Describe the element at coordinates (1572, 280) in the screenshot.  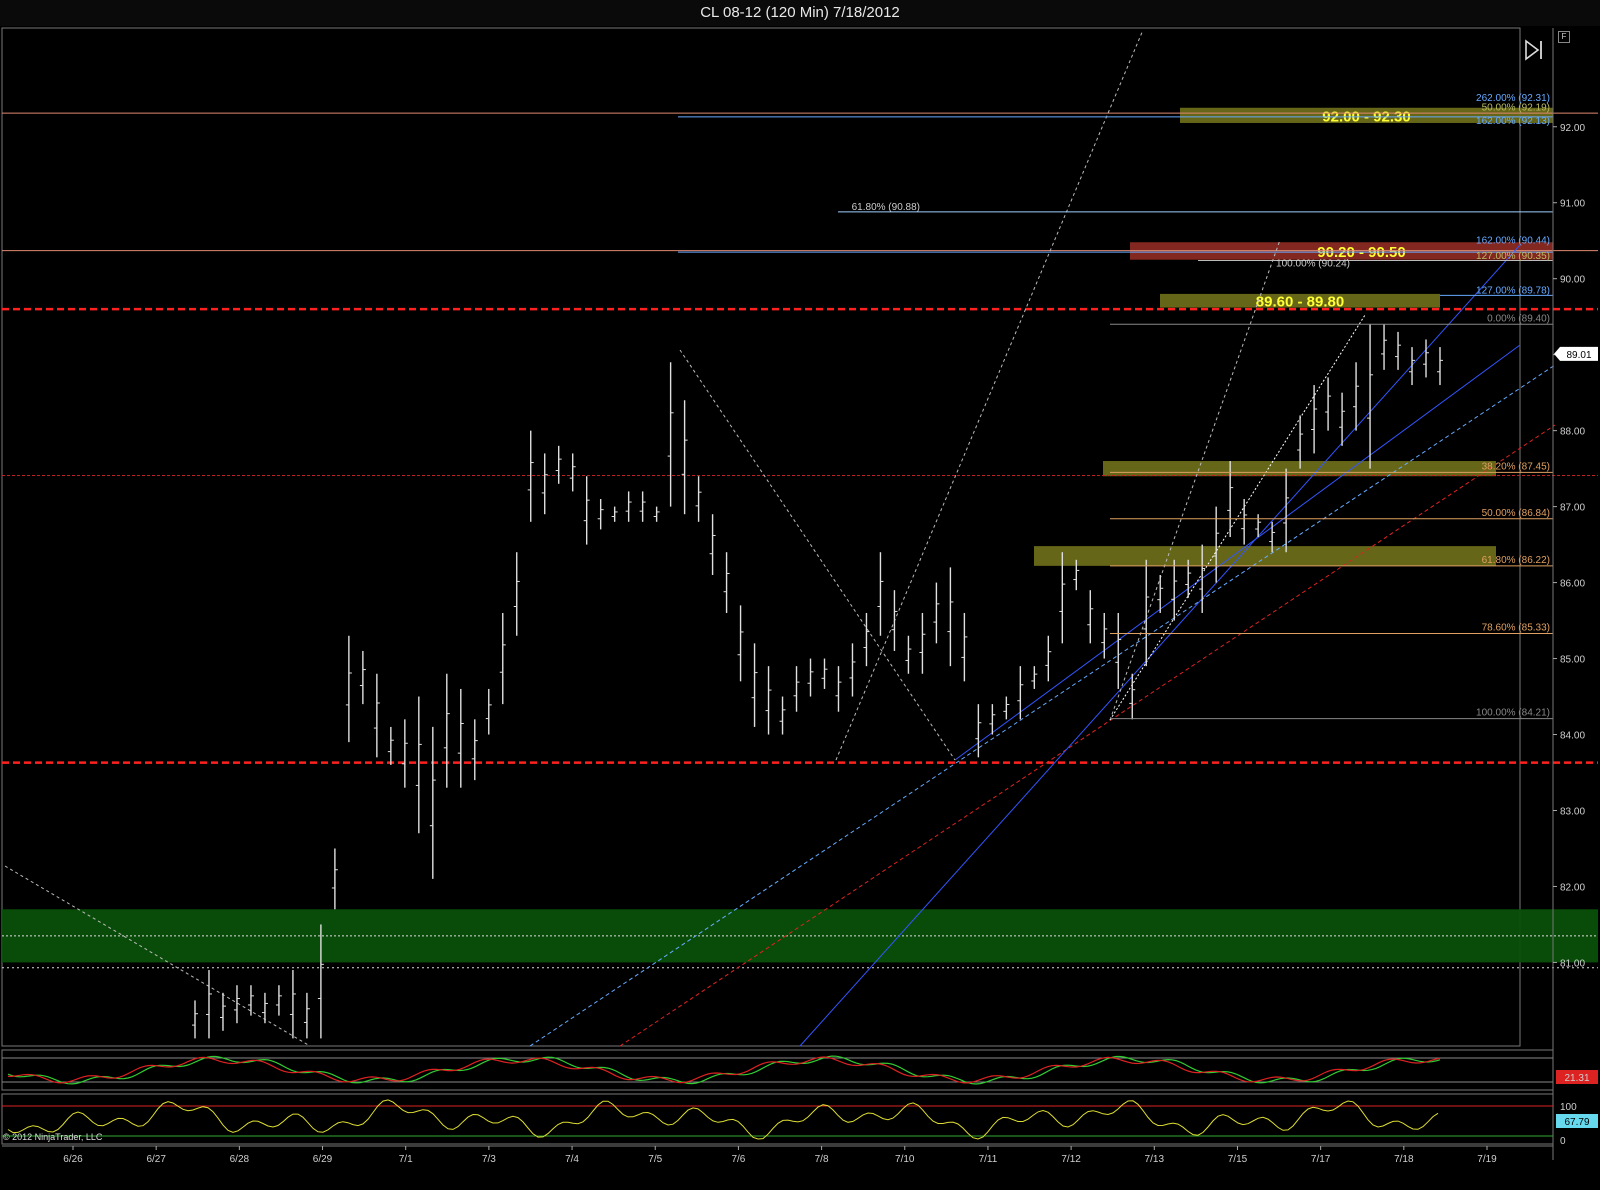
I see `price-tick-label: 90.00` at that location.